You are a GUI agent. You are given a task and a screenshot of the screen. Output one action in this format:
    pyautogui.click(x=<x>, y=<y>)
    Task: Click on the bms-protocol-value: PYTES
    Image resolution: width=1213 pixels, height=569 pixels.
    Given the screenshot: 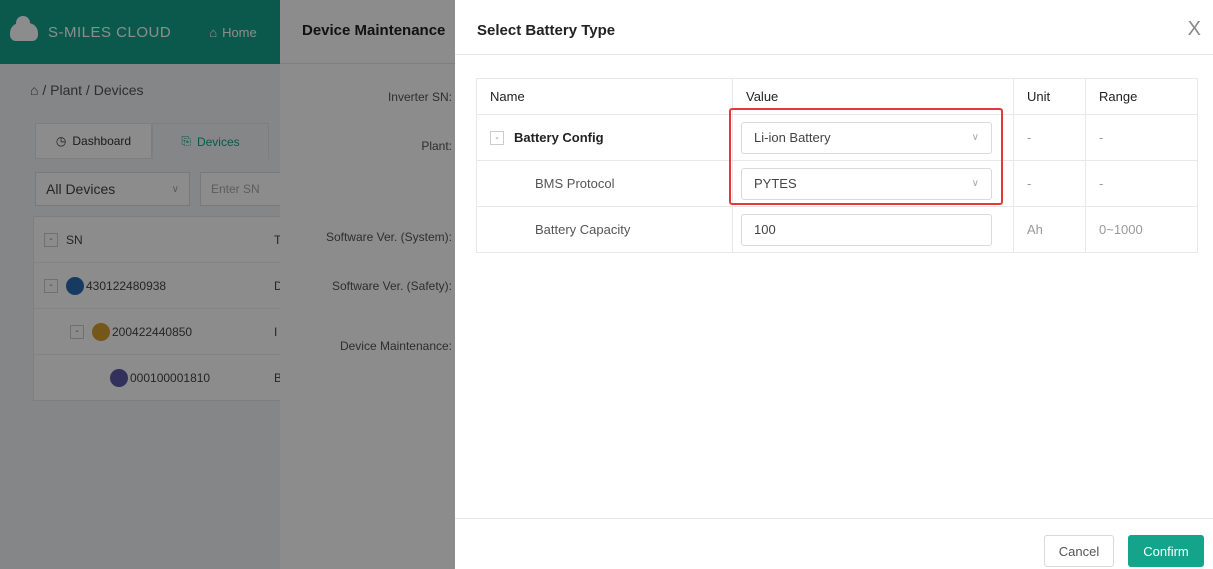 What is the action you would take?
    pyautogui.click(x=775, y=183)
    